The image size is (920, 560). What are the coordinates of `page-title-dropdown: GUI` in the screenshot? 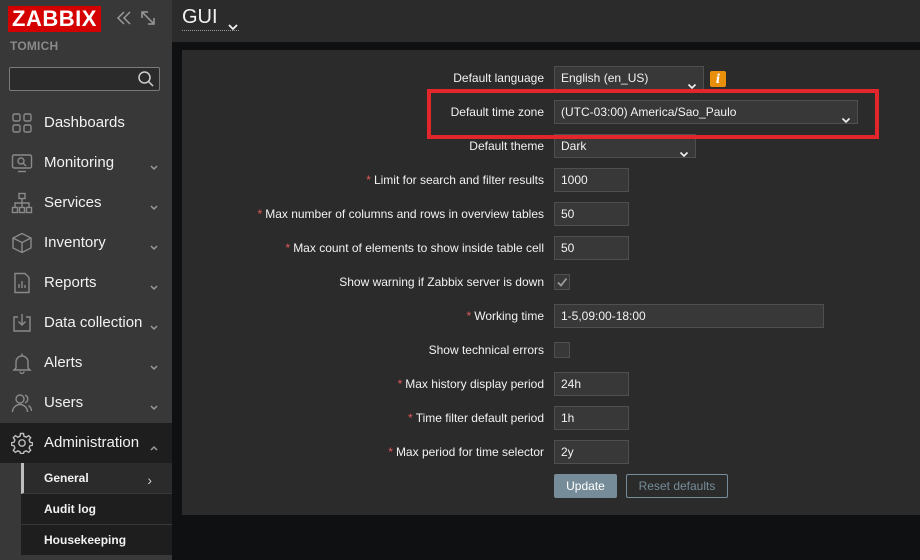 It's located at (211, 18).